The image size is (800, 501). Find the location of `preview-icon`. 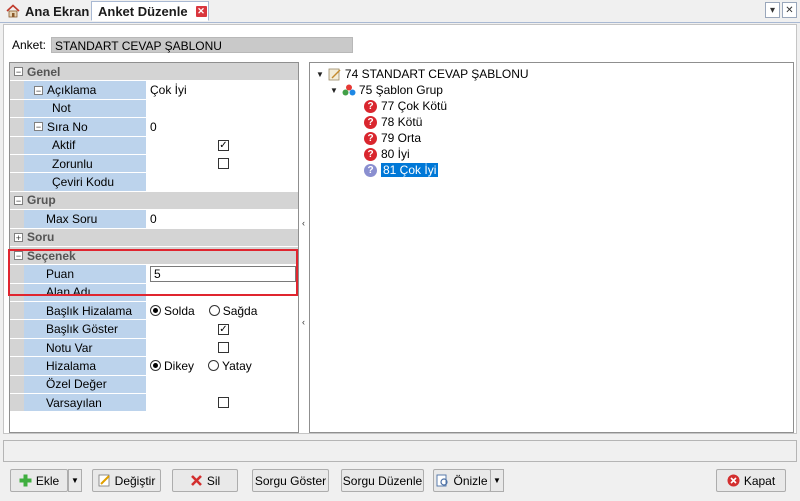

preview-icon is located at coordinates (443, 480).